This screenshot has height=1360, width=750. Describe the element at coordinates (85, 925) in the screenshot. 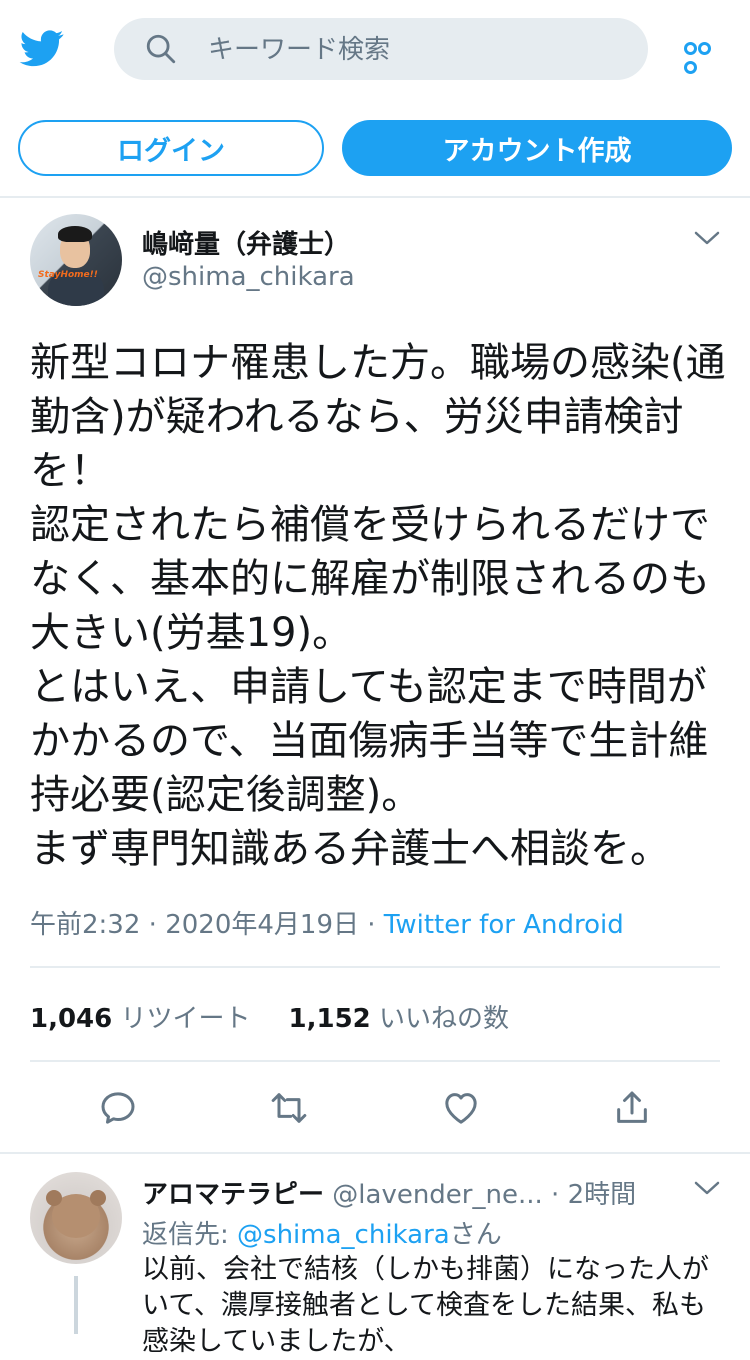

I see `tweet-time: 午前2:32` at that location.